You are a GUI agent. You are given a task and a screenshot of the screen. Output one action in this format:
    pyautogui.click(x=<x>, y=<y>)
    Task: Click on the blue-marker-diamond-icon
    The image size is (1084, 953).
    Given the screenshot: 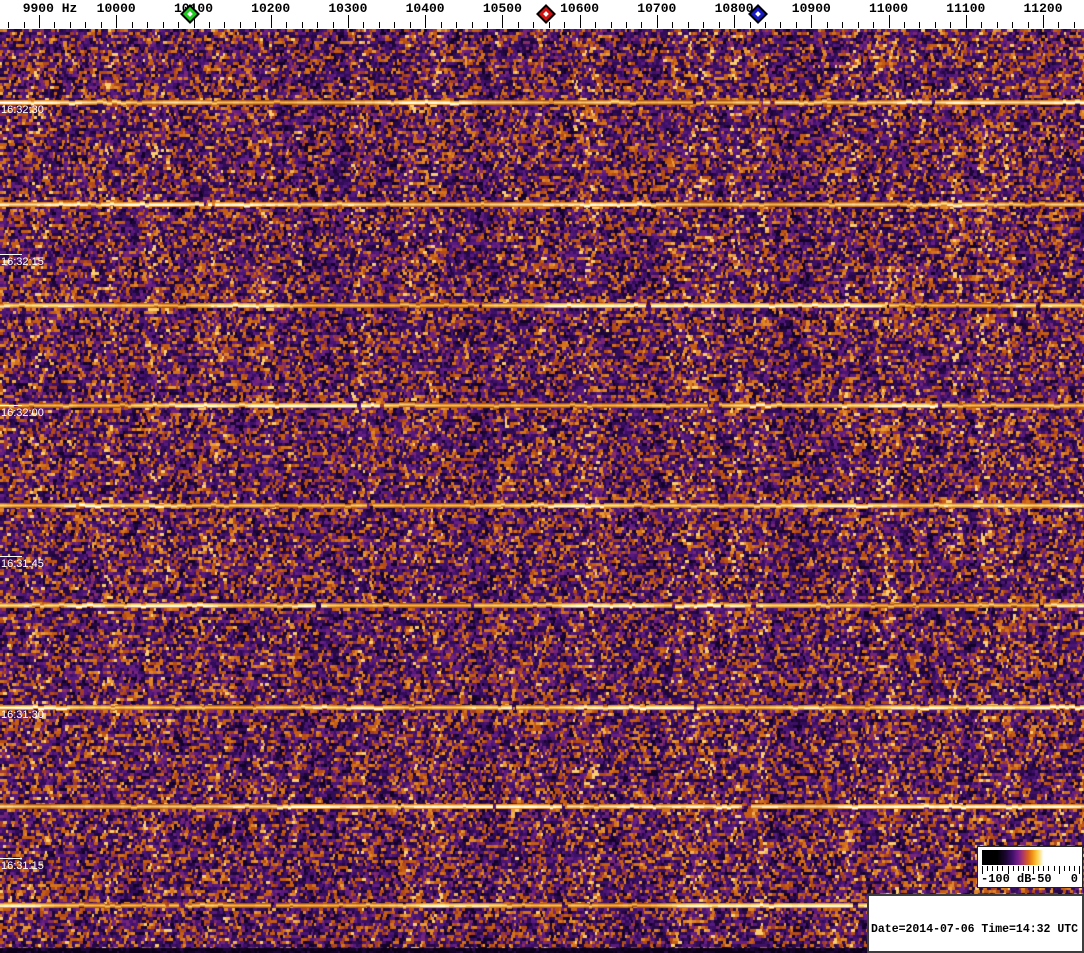 What is the action you would take?
    pyautogui.click(x=758, y=14)
    